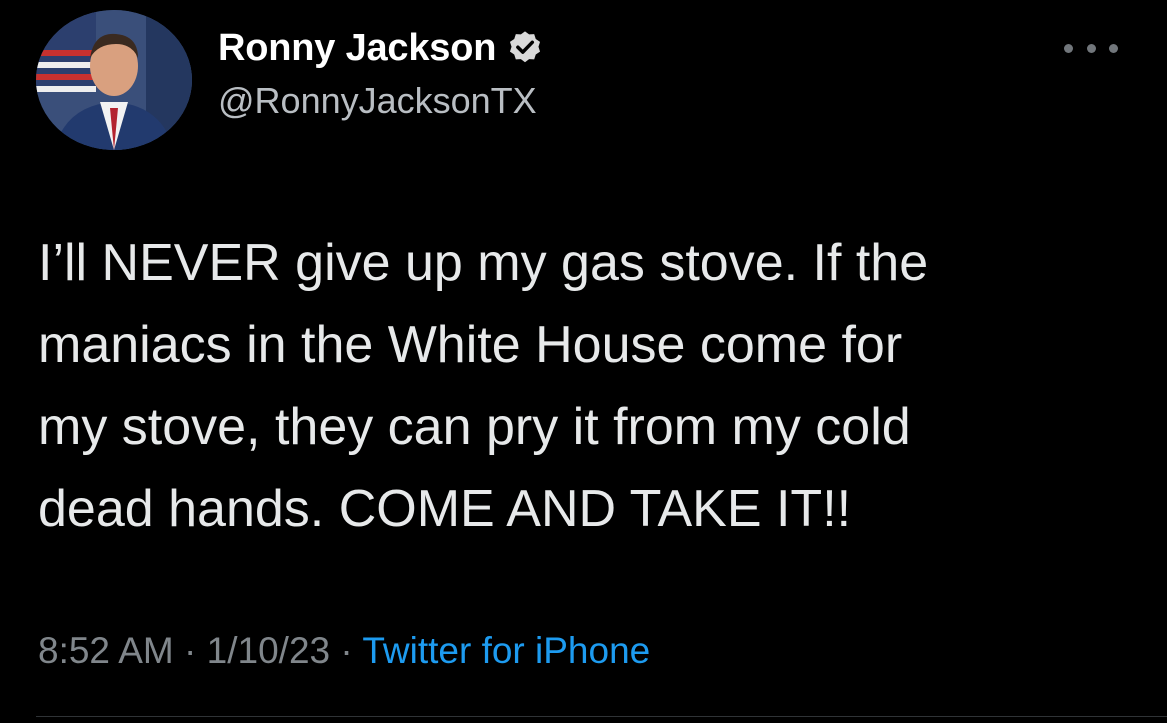 This screenshot has height=723, width=1167. Describe the element at coordinates (506, 650) in the screenshot. I see `tweet-source-link: Twitter for iPhone` at that location.